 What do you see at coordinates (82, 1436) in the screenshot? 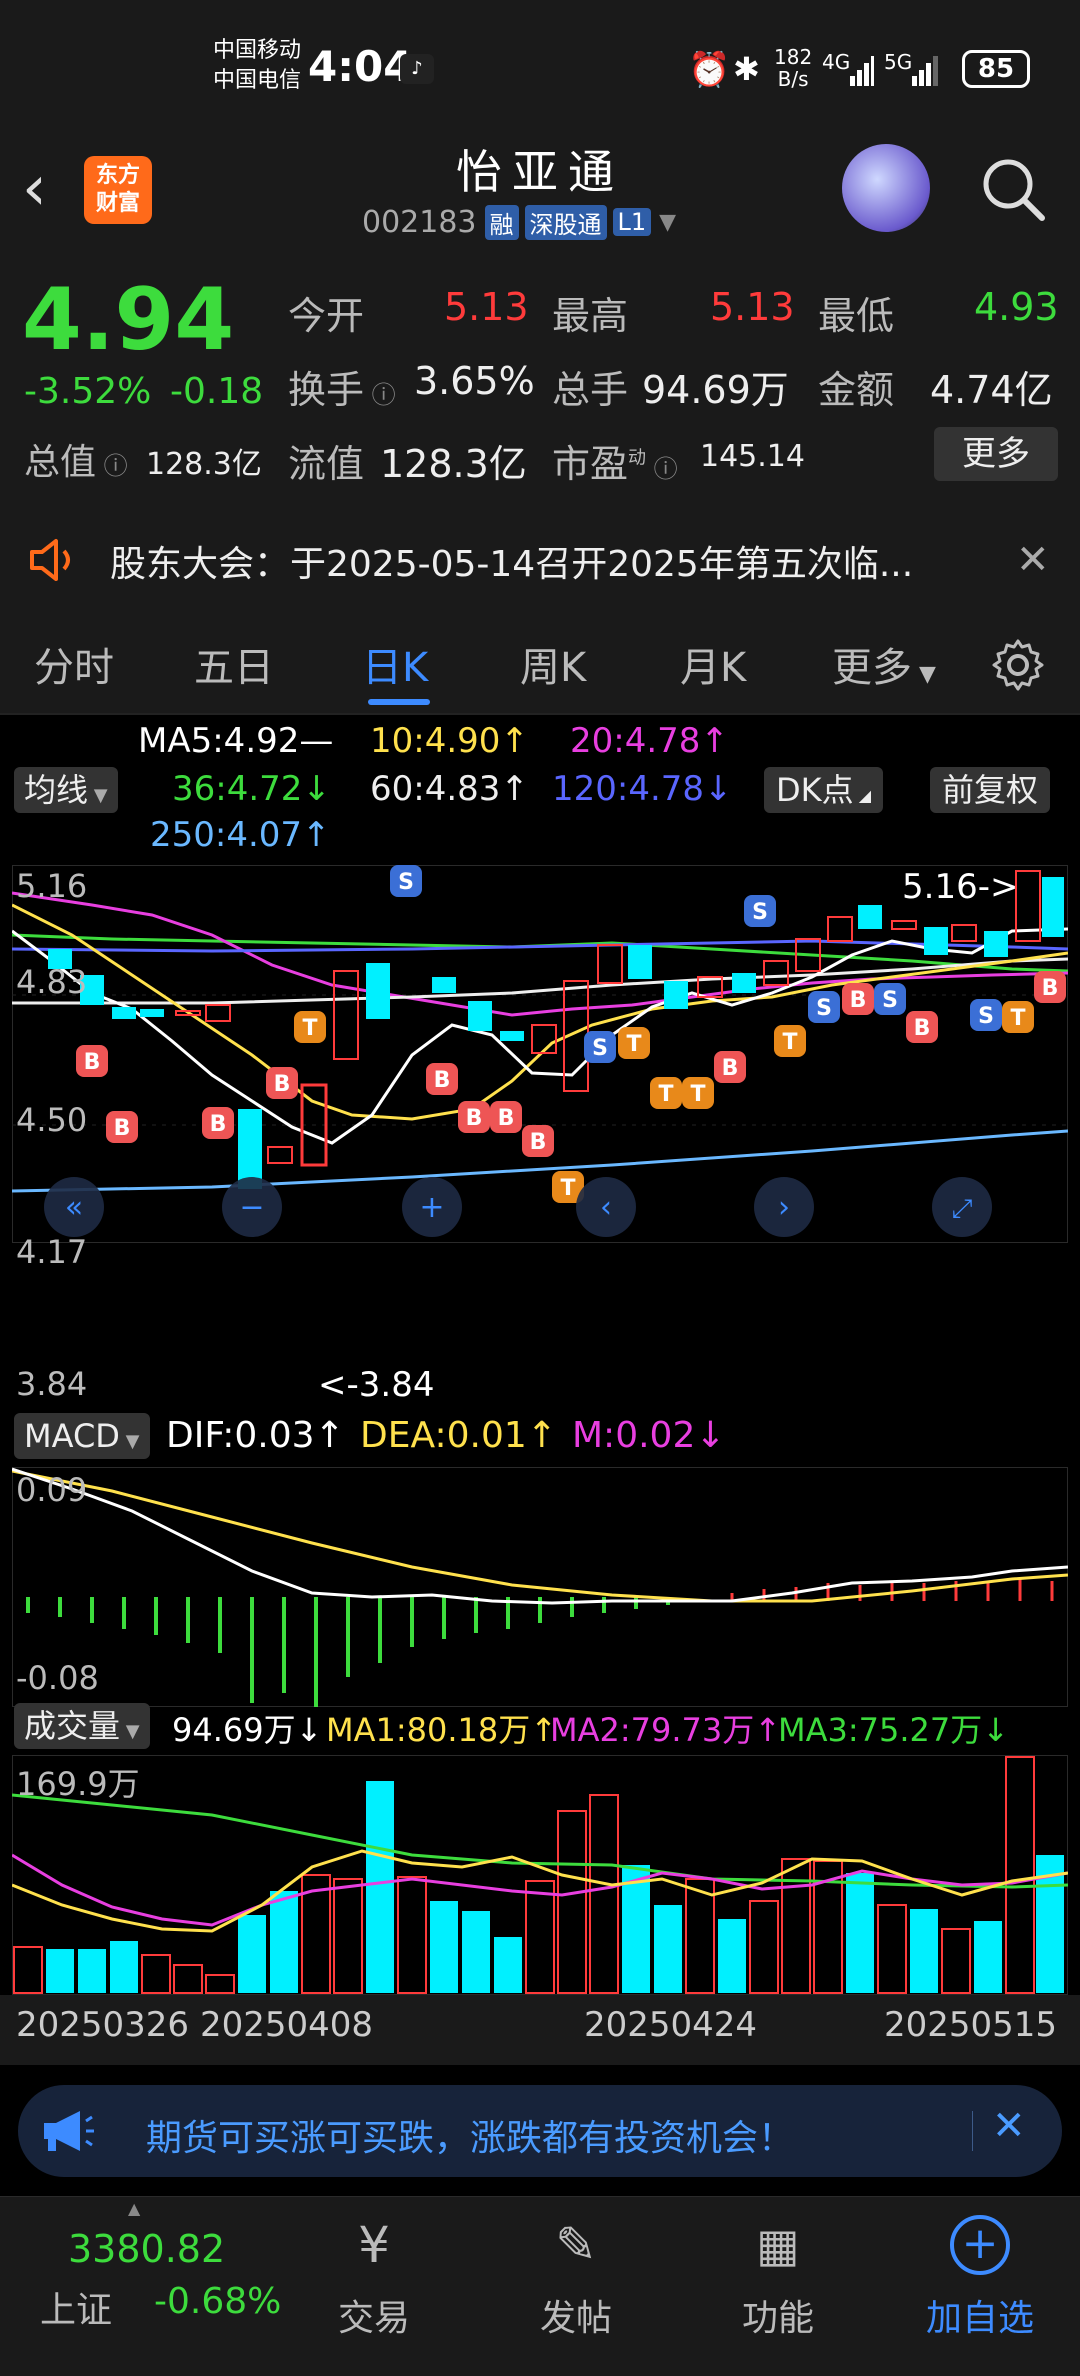
I see `macd-selector: MACD ▼` at bounding box center [82, 1436].